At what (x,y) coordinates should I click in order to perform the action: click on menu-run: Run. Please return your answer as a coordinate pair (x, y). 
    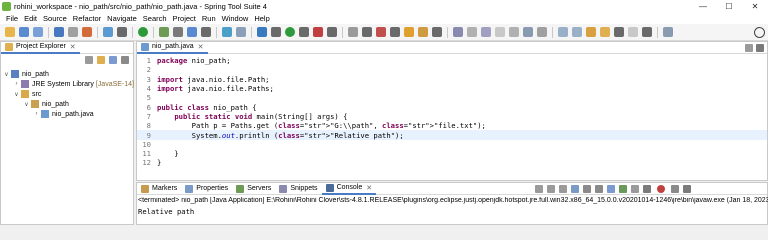
    Looking at the image, I should click on (209, 18).